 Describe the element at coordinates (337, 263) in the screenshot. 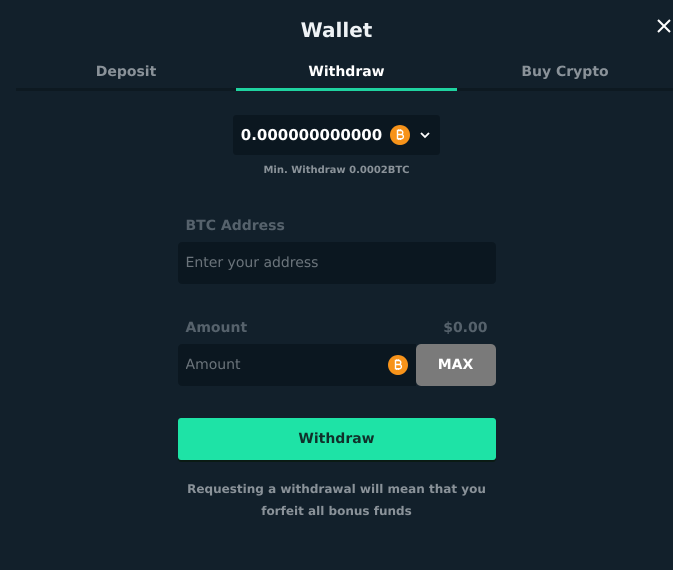

I see `address-input: Enter your address` at that location.